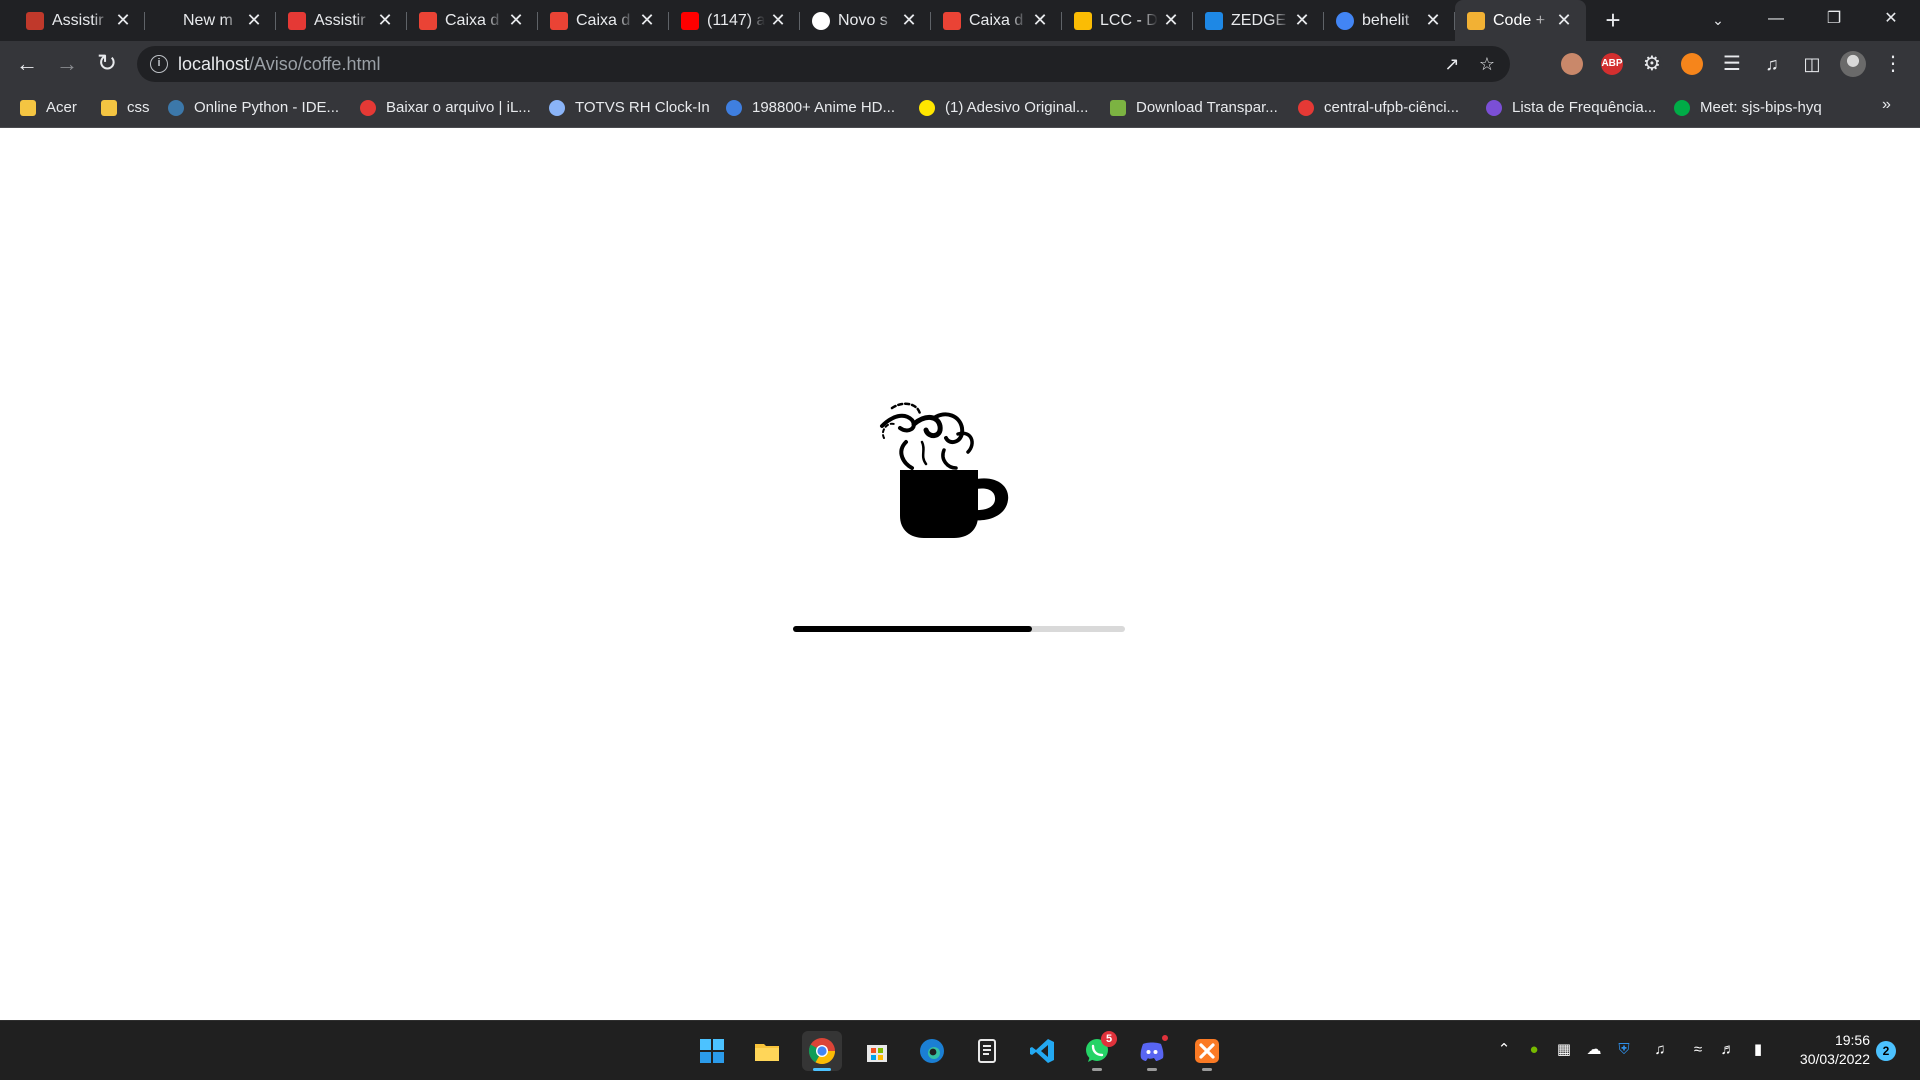  Describe the element at coordinates (1732, 64) in the screenshot. I see `extensions-puzzle-icon: ☰` at that location.